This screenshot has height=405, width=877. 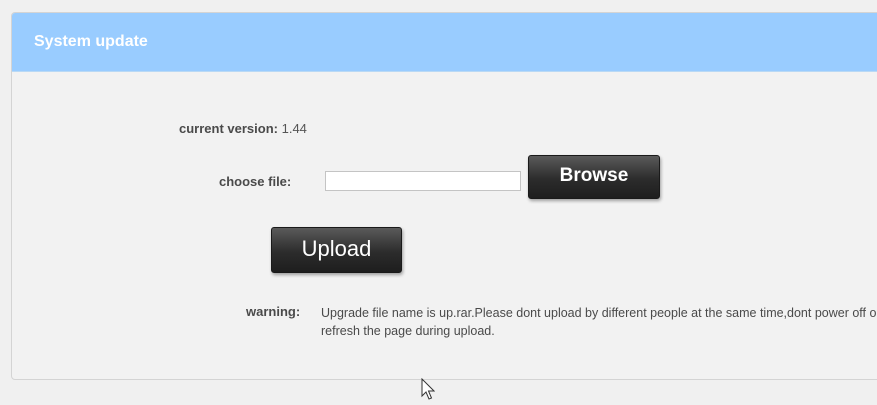 What do you see at coordinates (228, 128) in the screenshot?
I see `current-version-label: current version:` at bounding box center [228, 128].